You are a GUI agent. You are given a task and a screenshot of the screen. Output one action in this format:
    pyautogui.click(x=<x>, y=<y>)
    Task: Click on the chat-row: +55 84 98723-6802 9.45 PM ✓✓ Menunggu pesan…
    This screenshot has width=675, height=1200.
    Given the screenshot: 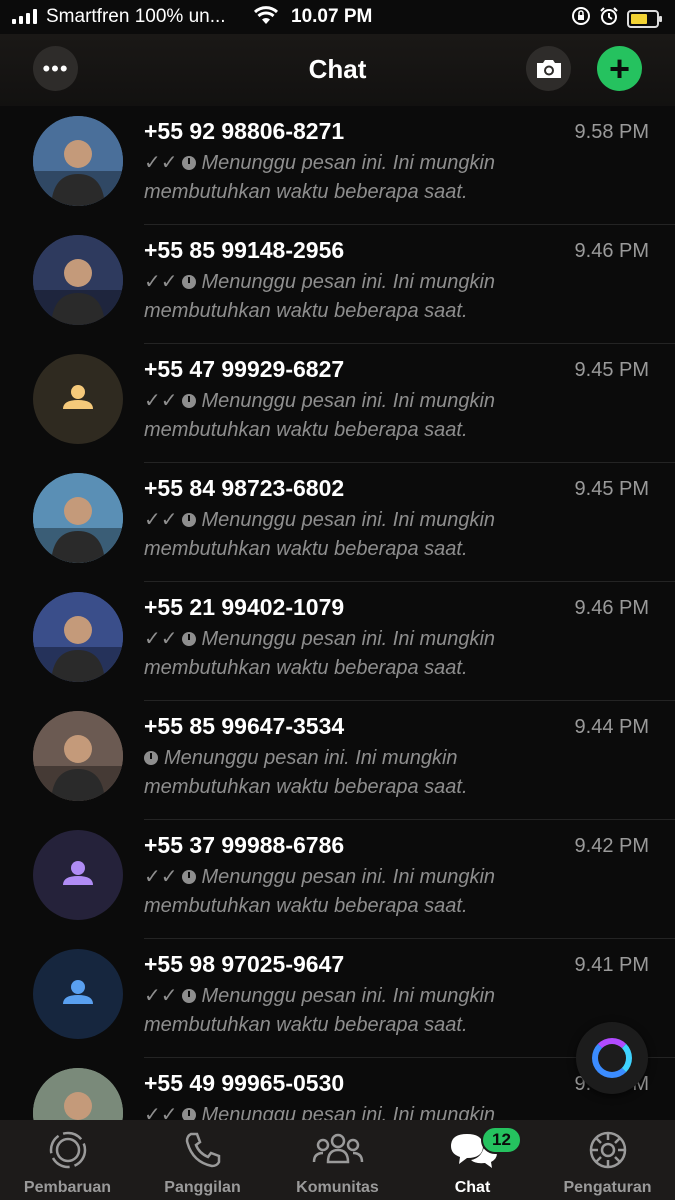 What is the action you would take?
    pyautogui.click(x=337, y=522)
    